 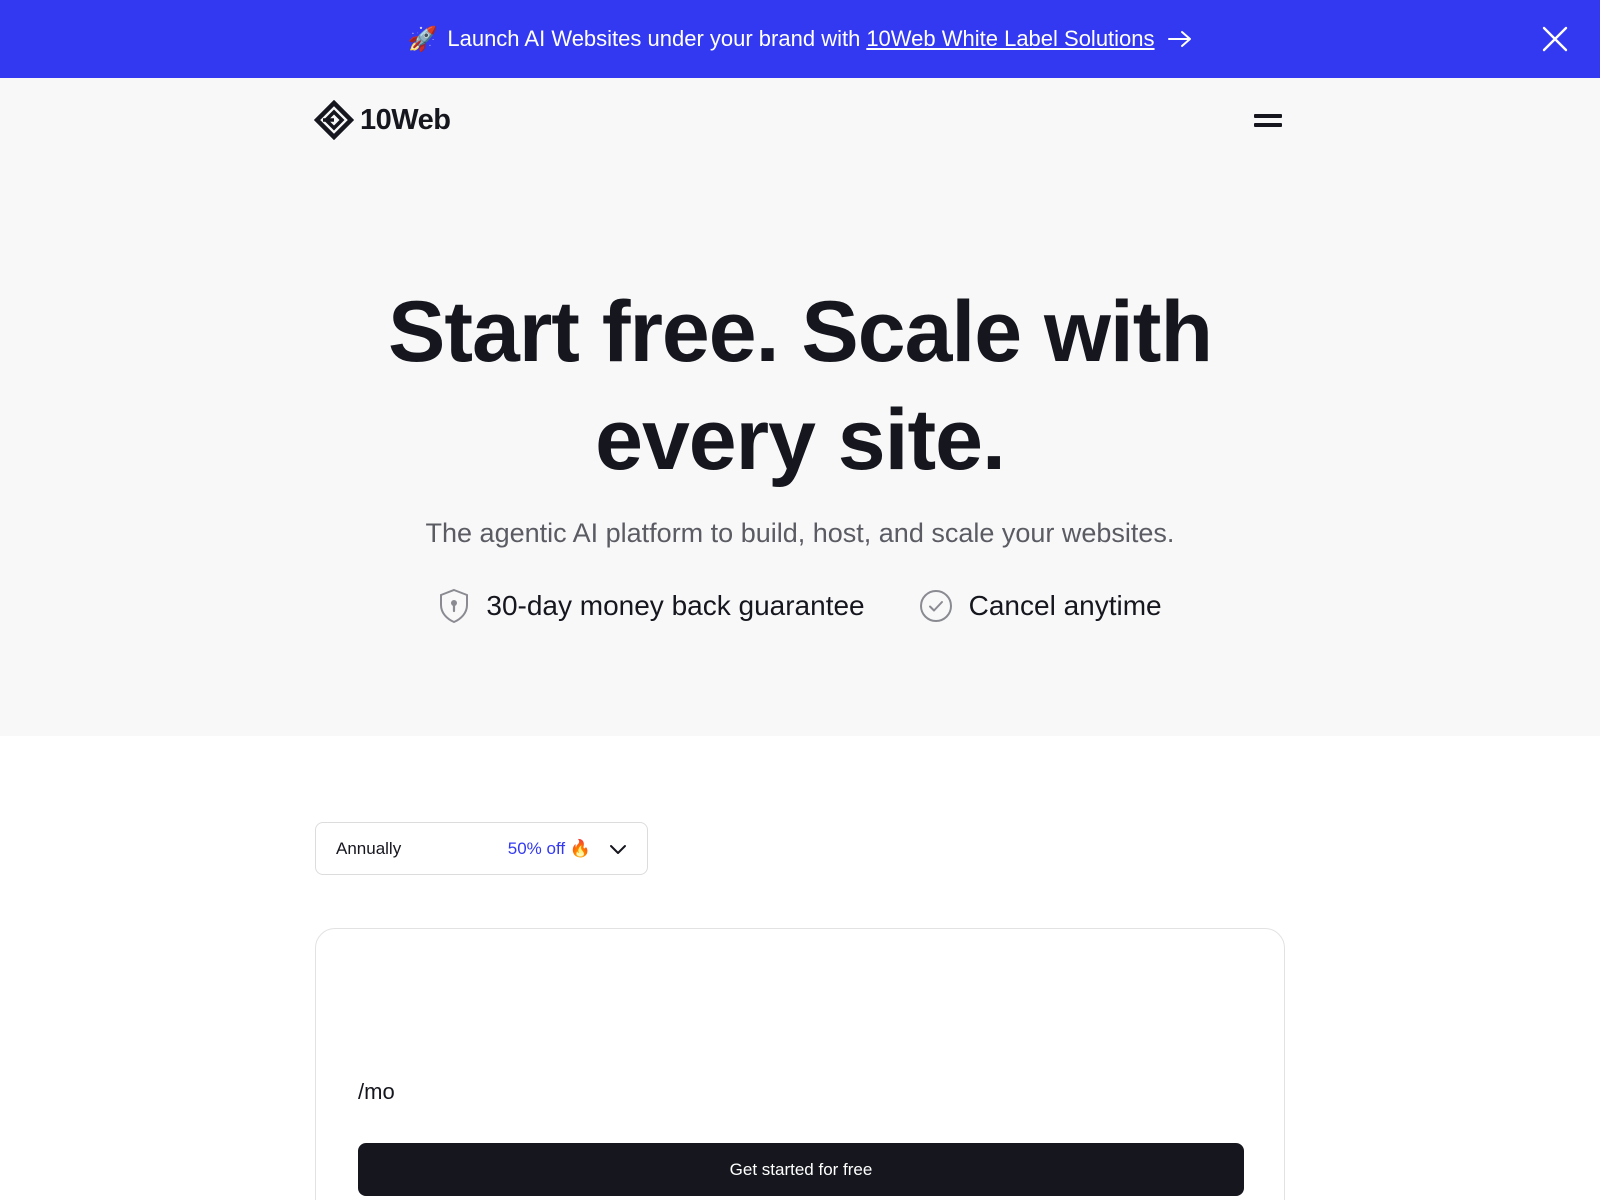 What do you see at coordinates (405, 119) in the screenshot?
I see `logo-text: 10Web` at bounding box center [405, 119].